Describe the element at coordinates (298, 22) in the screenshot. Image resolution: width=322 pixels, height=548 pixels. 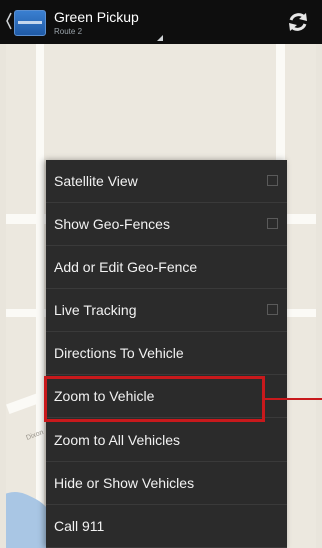
I see `refresh-icon` at that location.